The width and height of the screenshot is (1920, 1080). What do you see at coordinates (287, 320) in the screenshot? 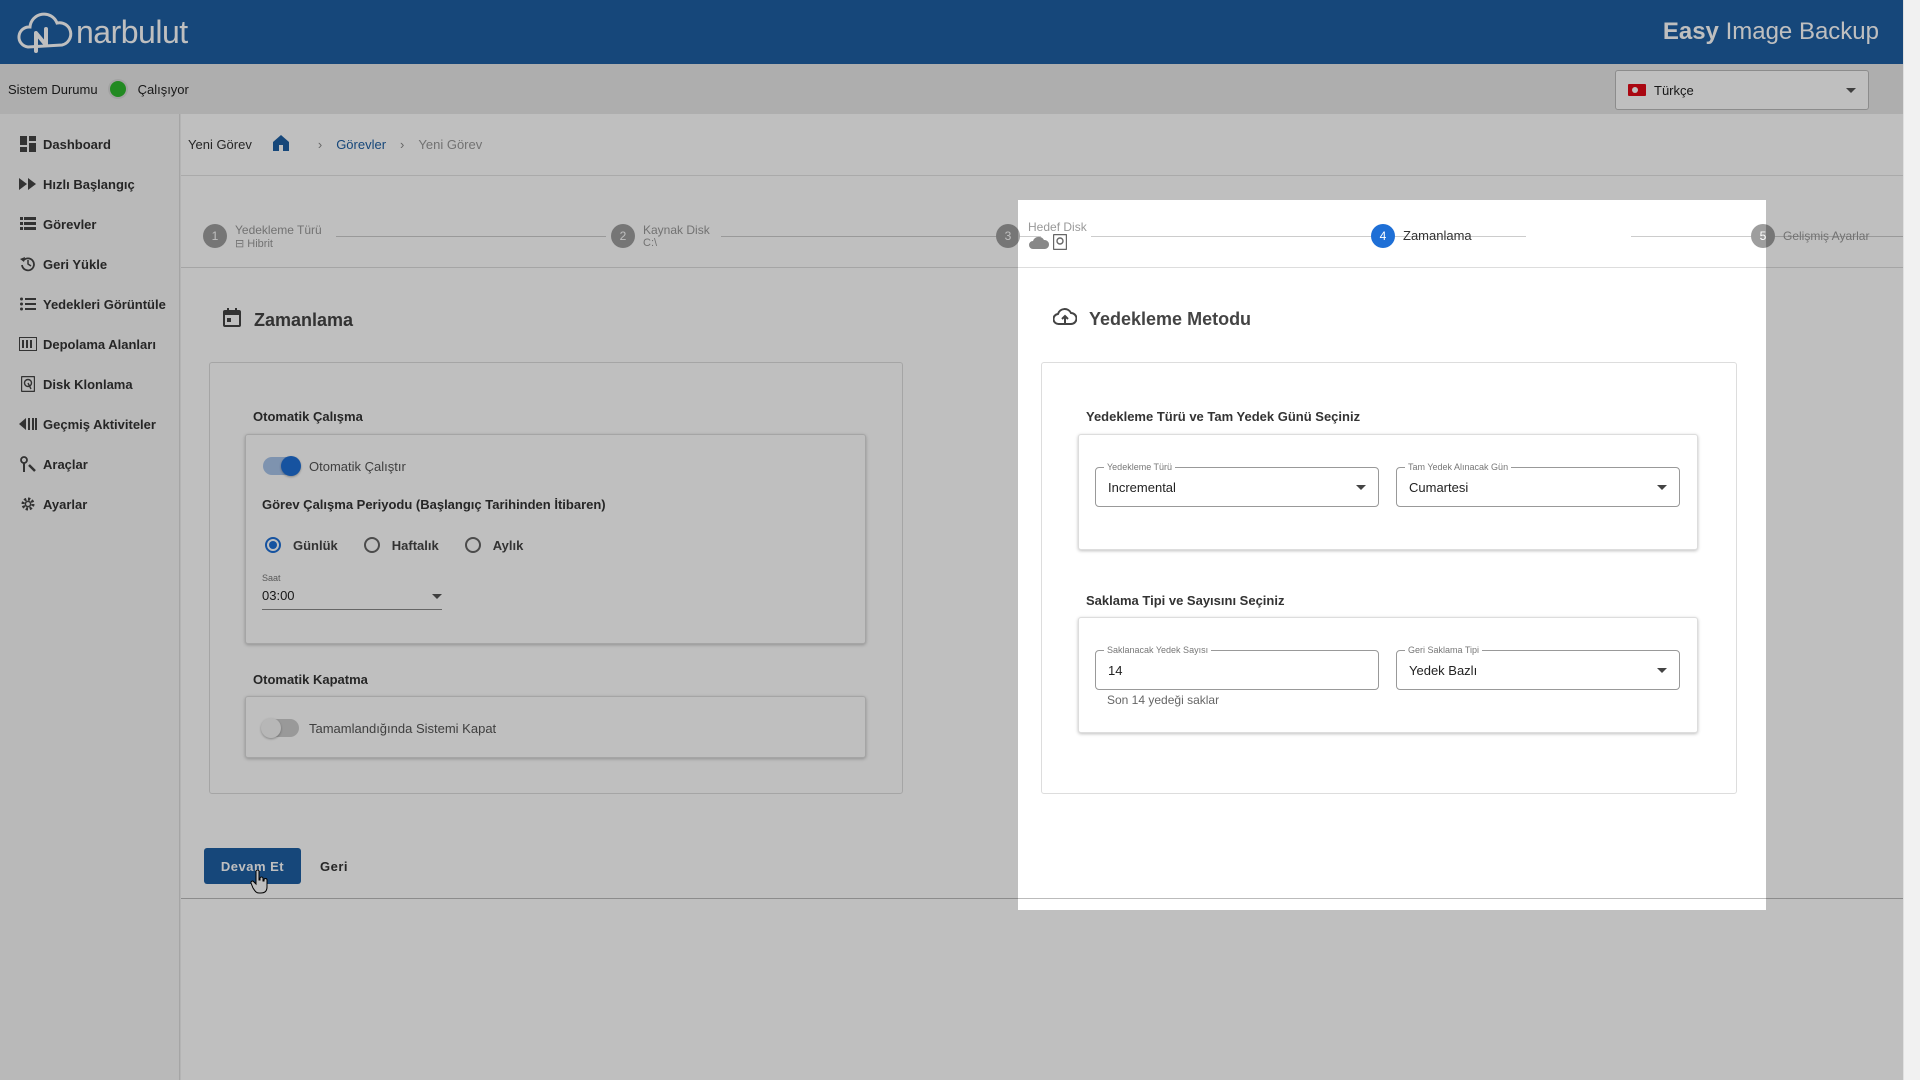
I see `schedule-section-title: Zamanlama` at bounding box center [287, 320].